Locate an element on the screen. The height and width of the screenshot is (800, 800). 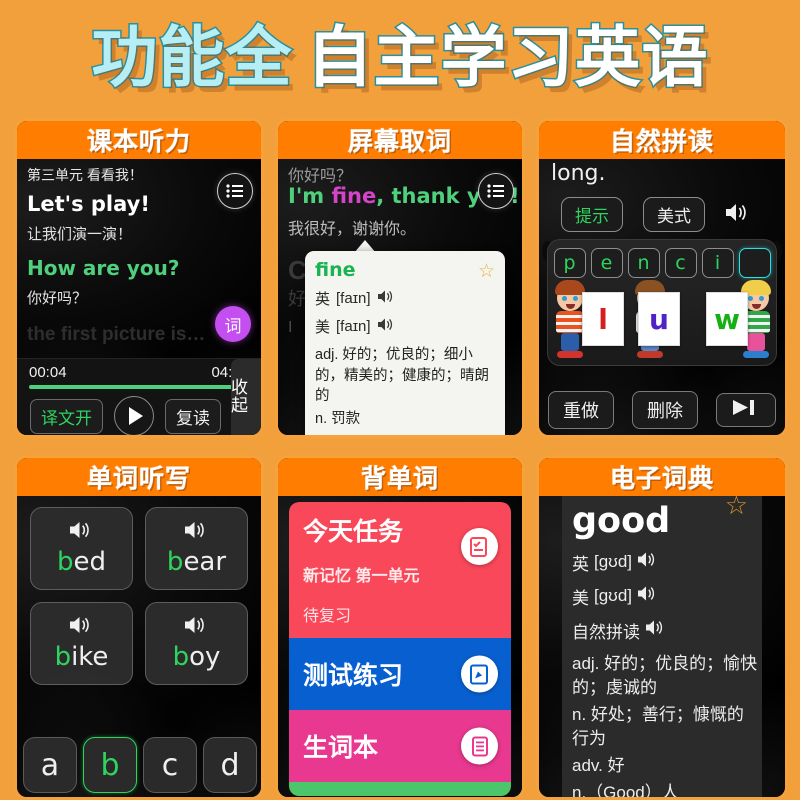
card-header: 课本听力 is located at coordinates (139, 140).